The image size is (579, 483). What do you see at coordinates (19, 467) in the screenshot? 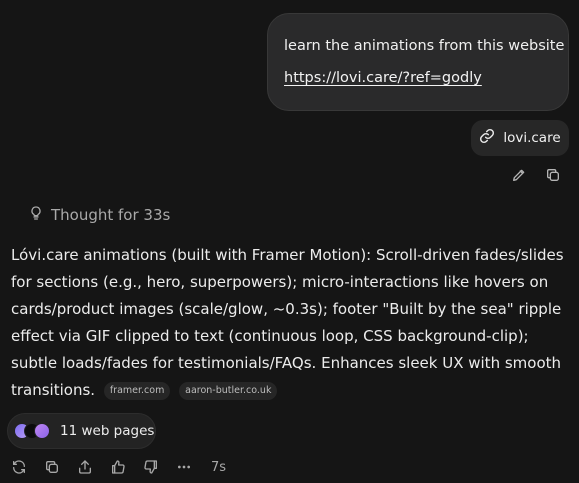
I see `regenerate-icon` at bounding box center [19, 467].